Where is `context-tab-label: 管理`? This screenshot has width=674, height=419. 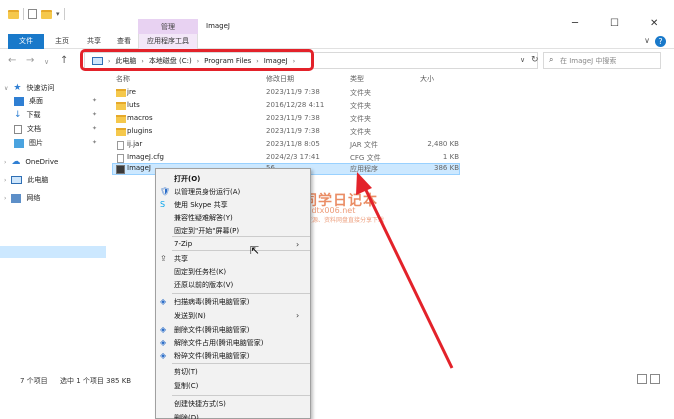 context-tab-label: 管理 is located at coordinates (168, 27).